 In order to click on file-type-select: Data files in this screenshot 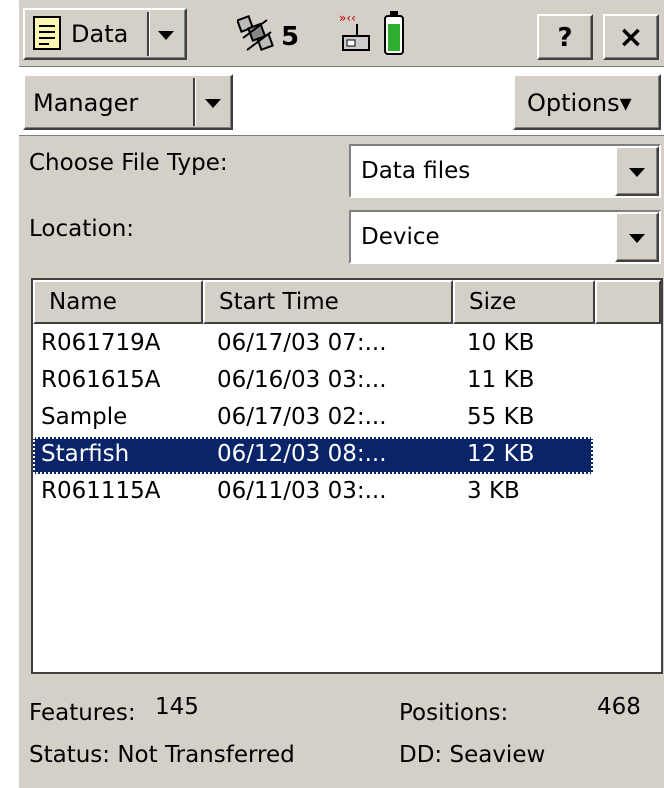, I will do `click(505, 171)`.